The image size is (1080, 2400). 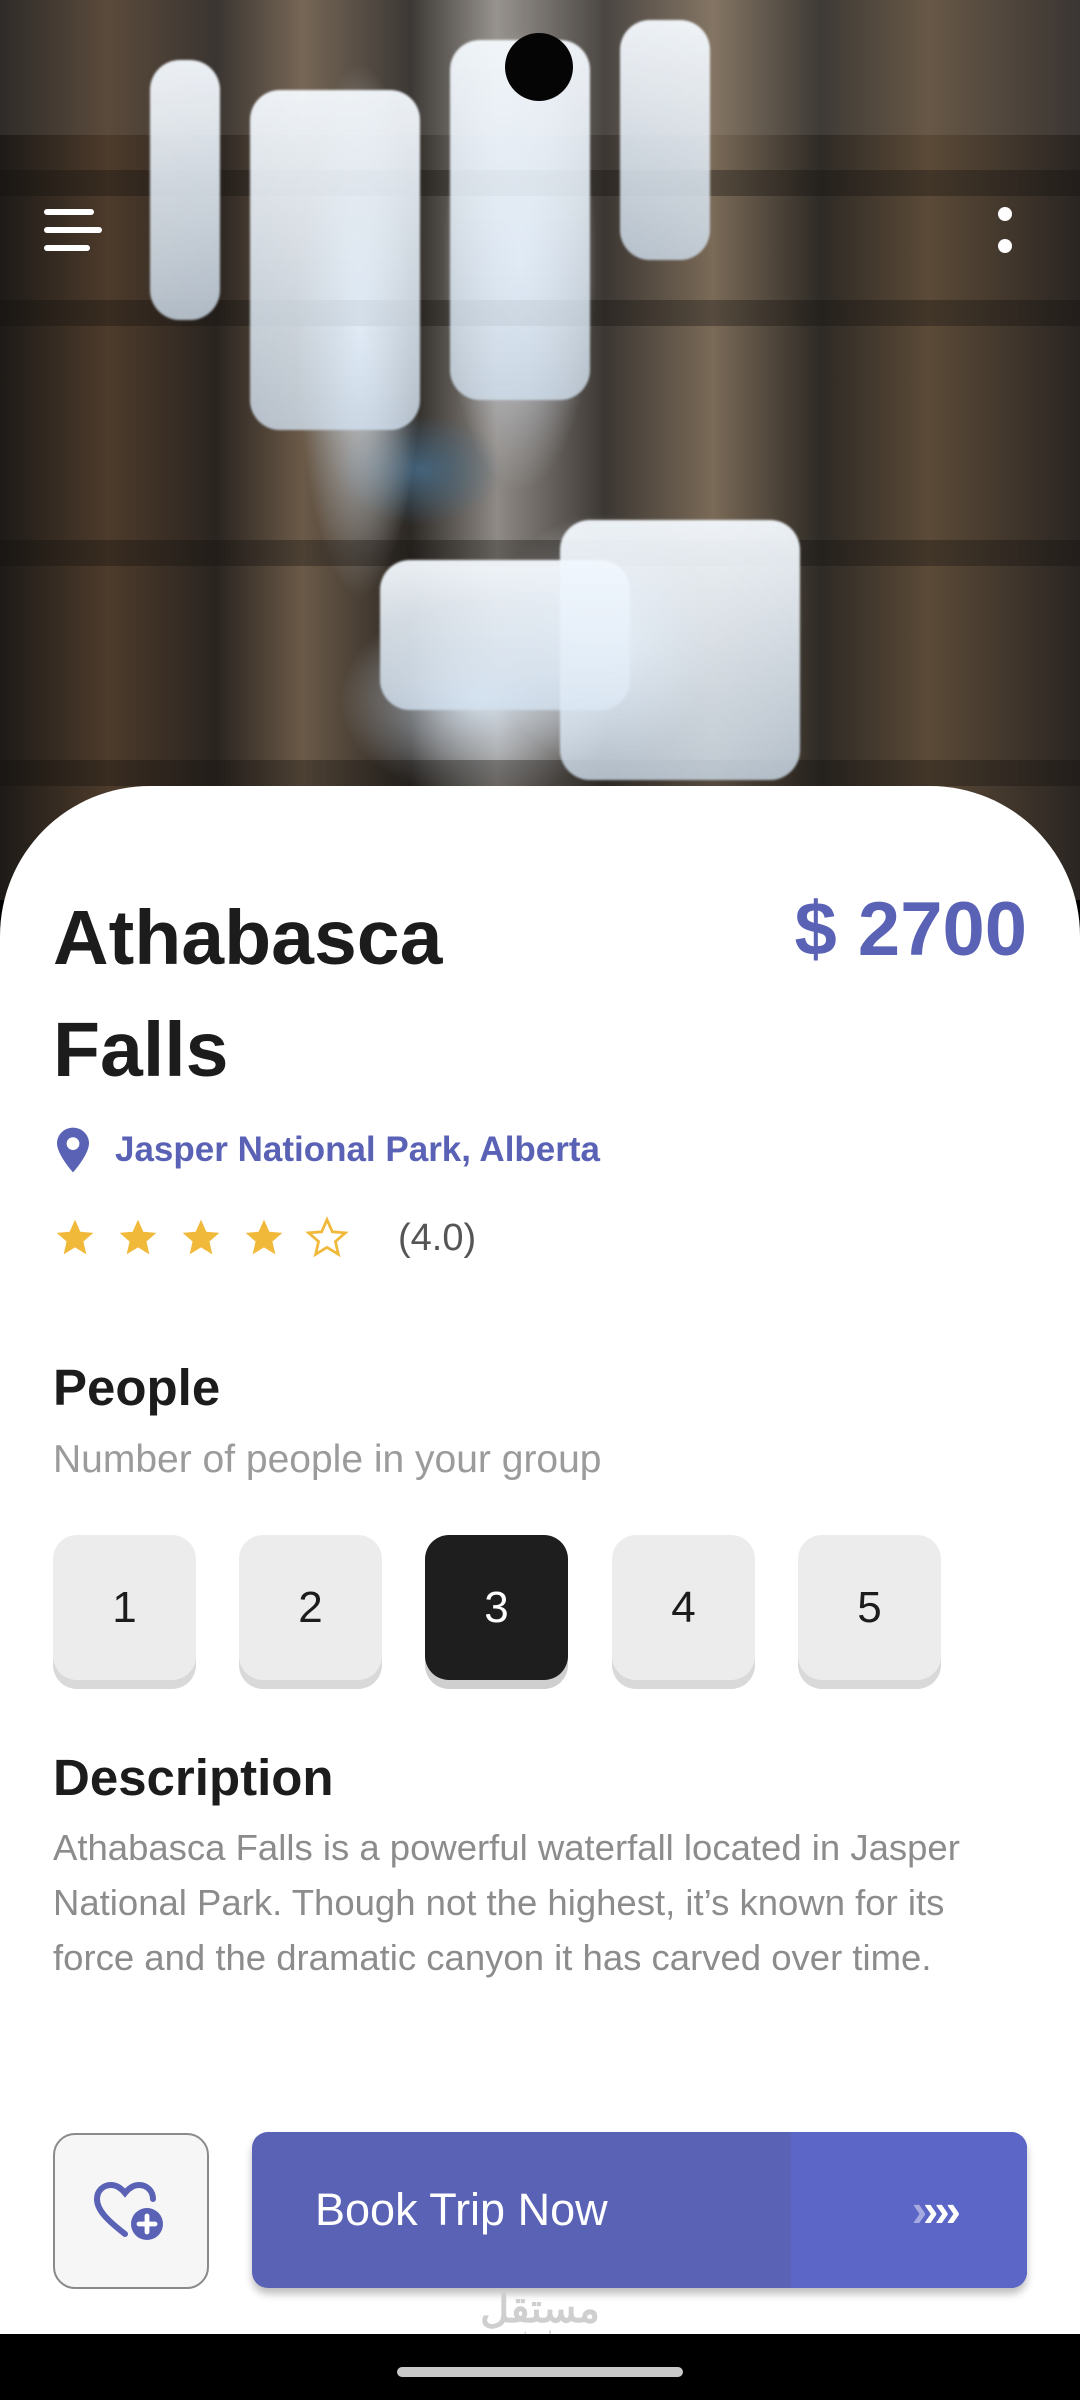 What do you see at coordinates (496, 1607) in the screenshot?
I see `people-option-3-selected: 3` at bounding box center [496, 1607].